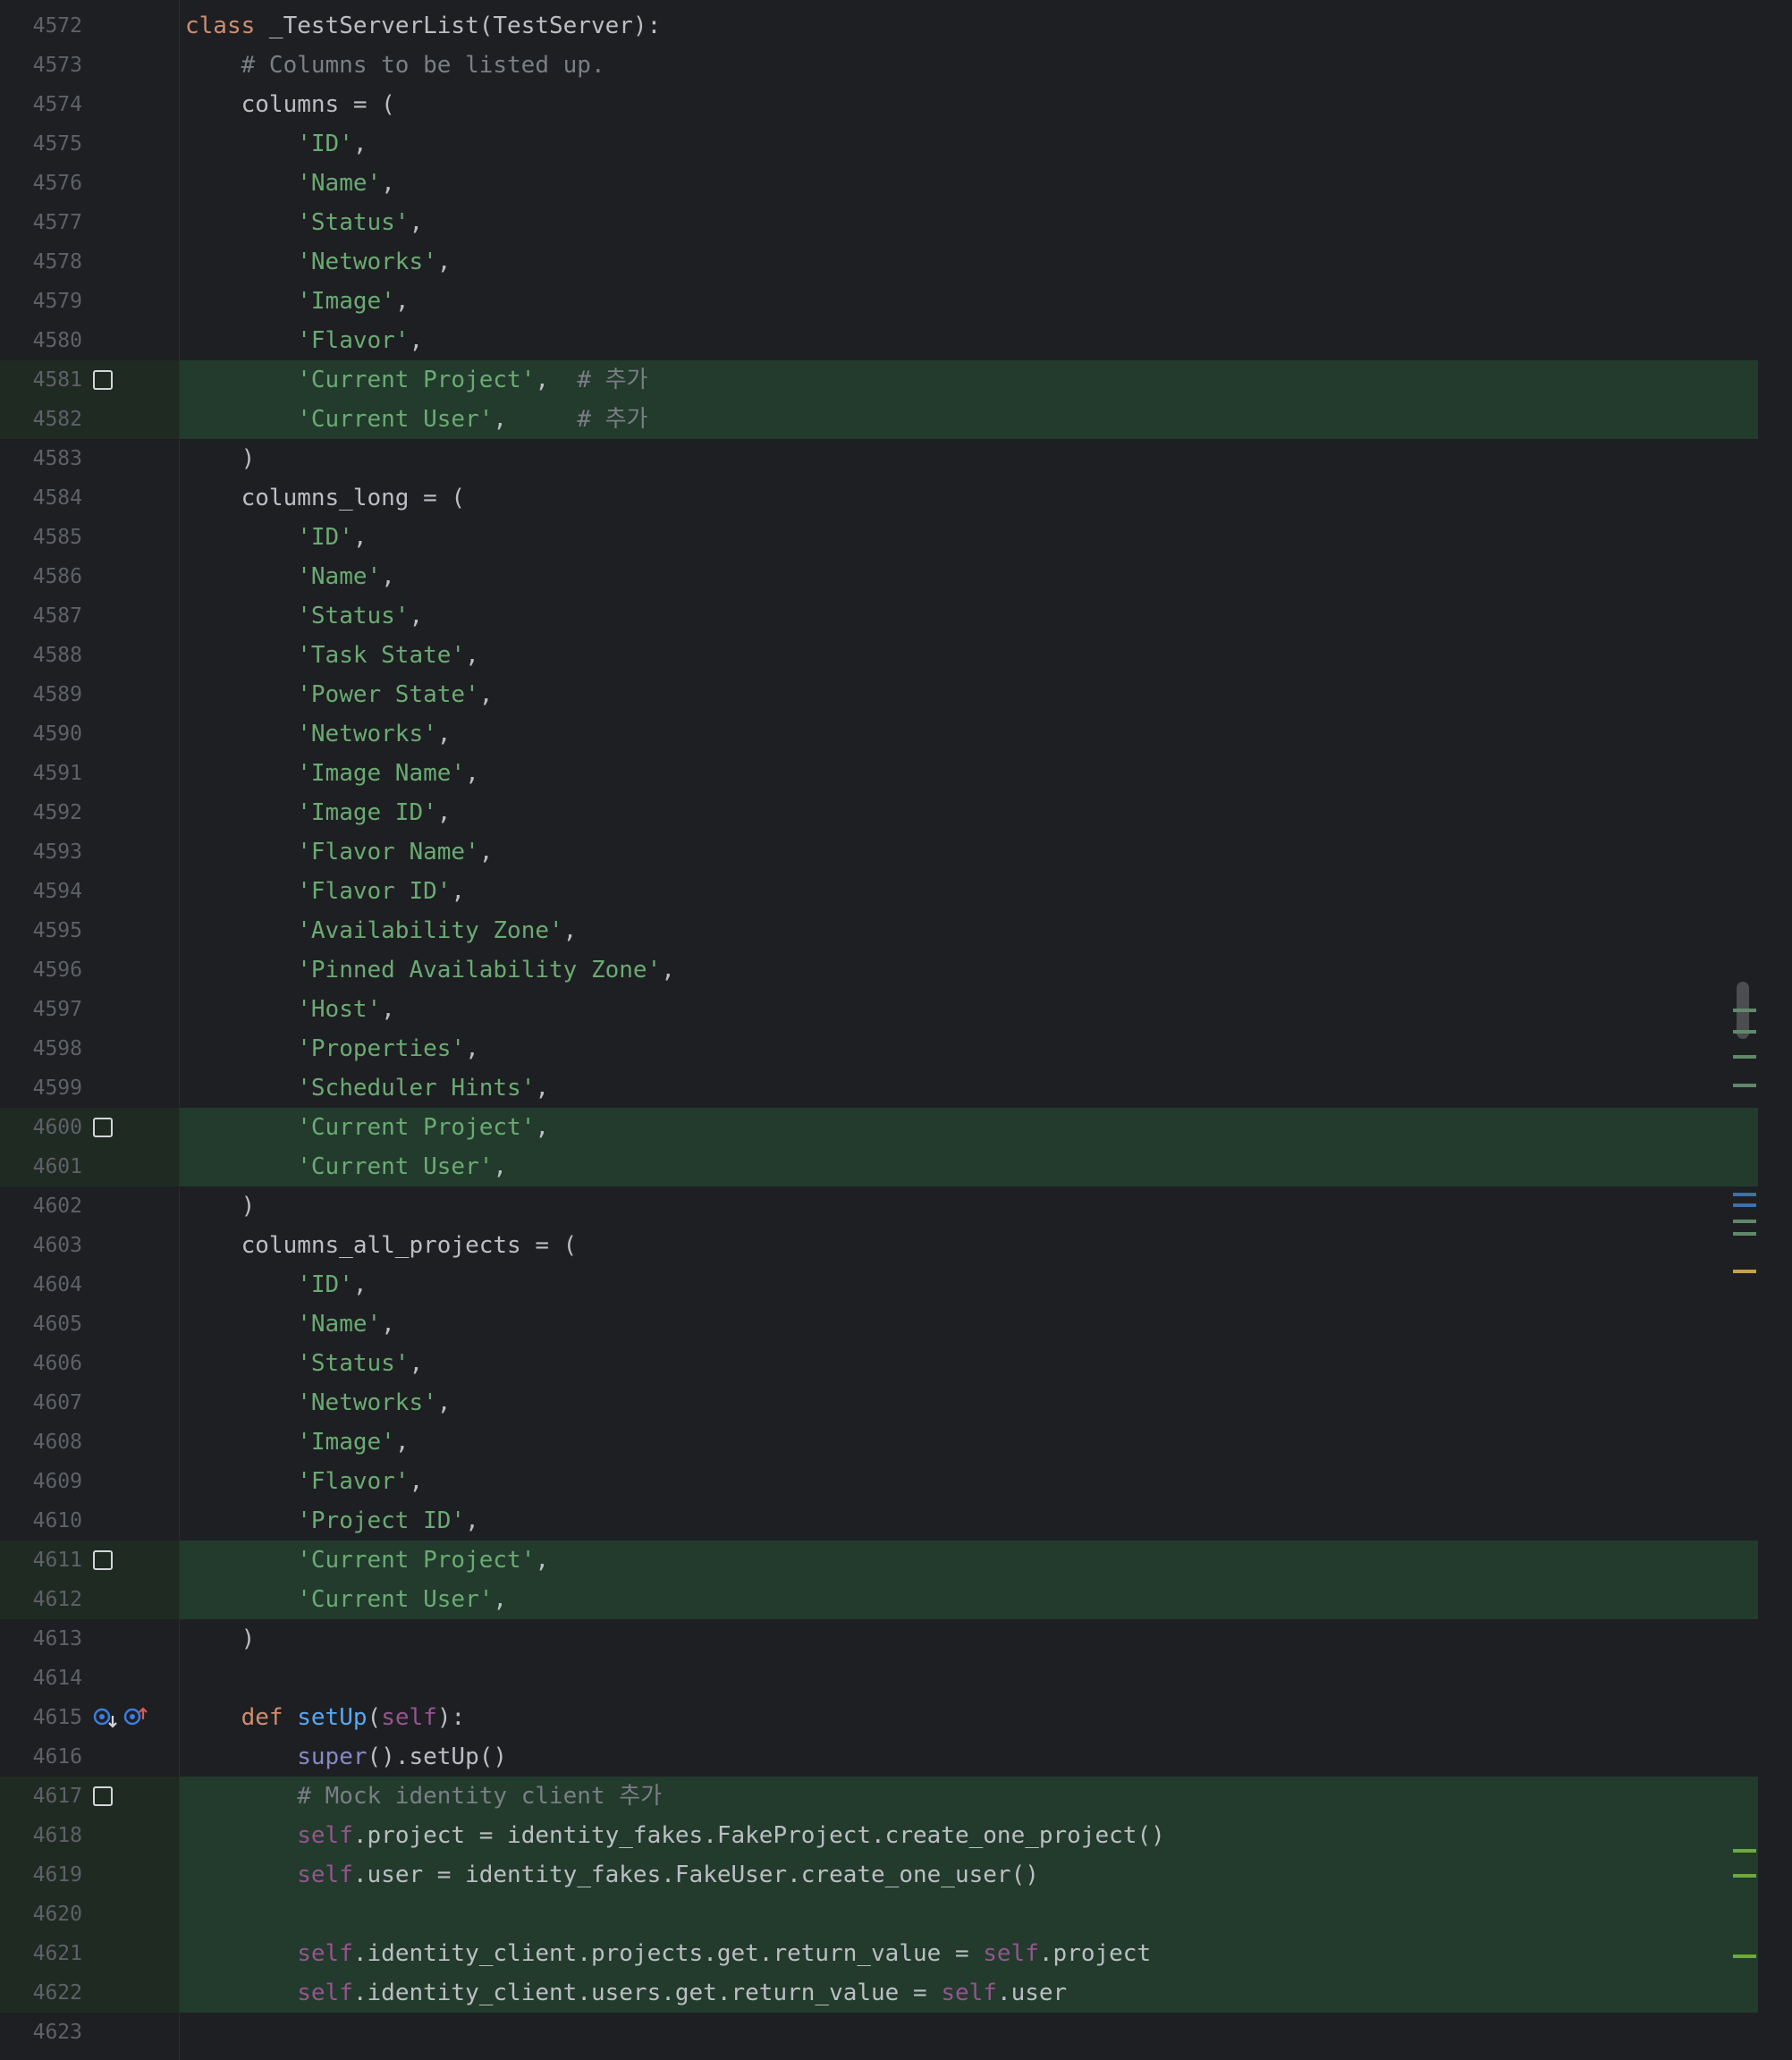 The width and height of the screenshot is (1792, 2060). What do you see at coordinates (878, 458) in the screenshot?
I see `code-line: 4583 )` at bounding box center [878, 458].